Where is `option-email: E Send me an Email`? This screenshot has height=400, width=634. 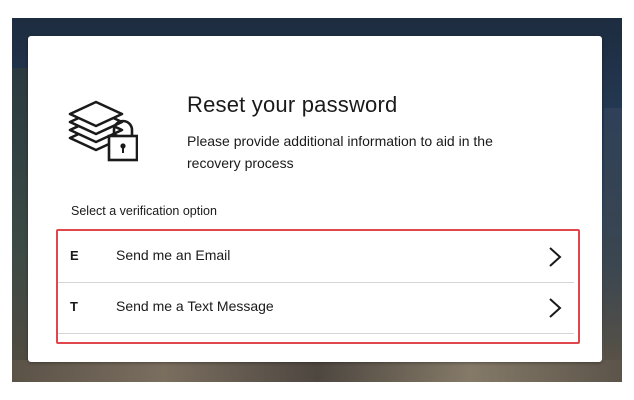 option-email: E Send me an Email is located at coordinates (316, 257).